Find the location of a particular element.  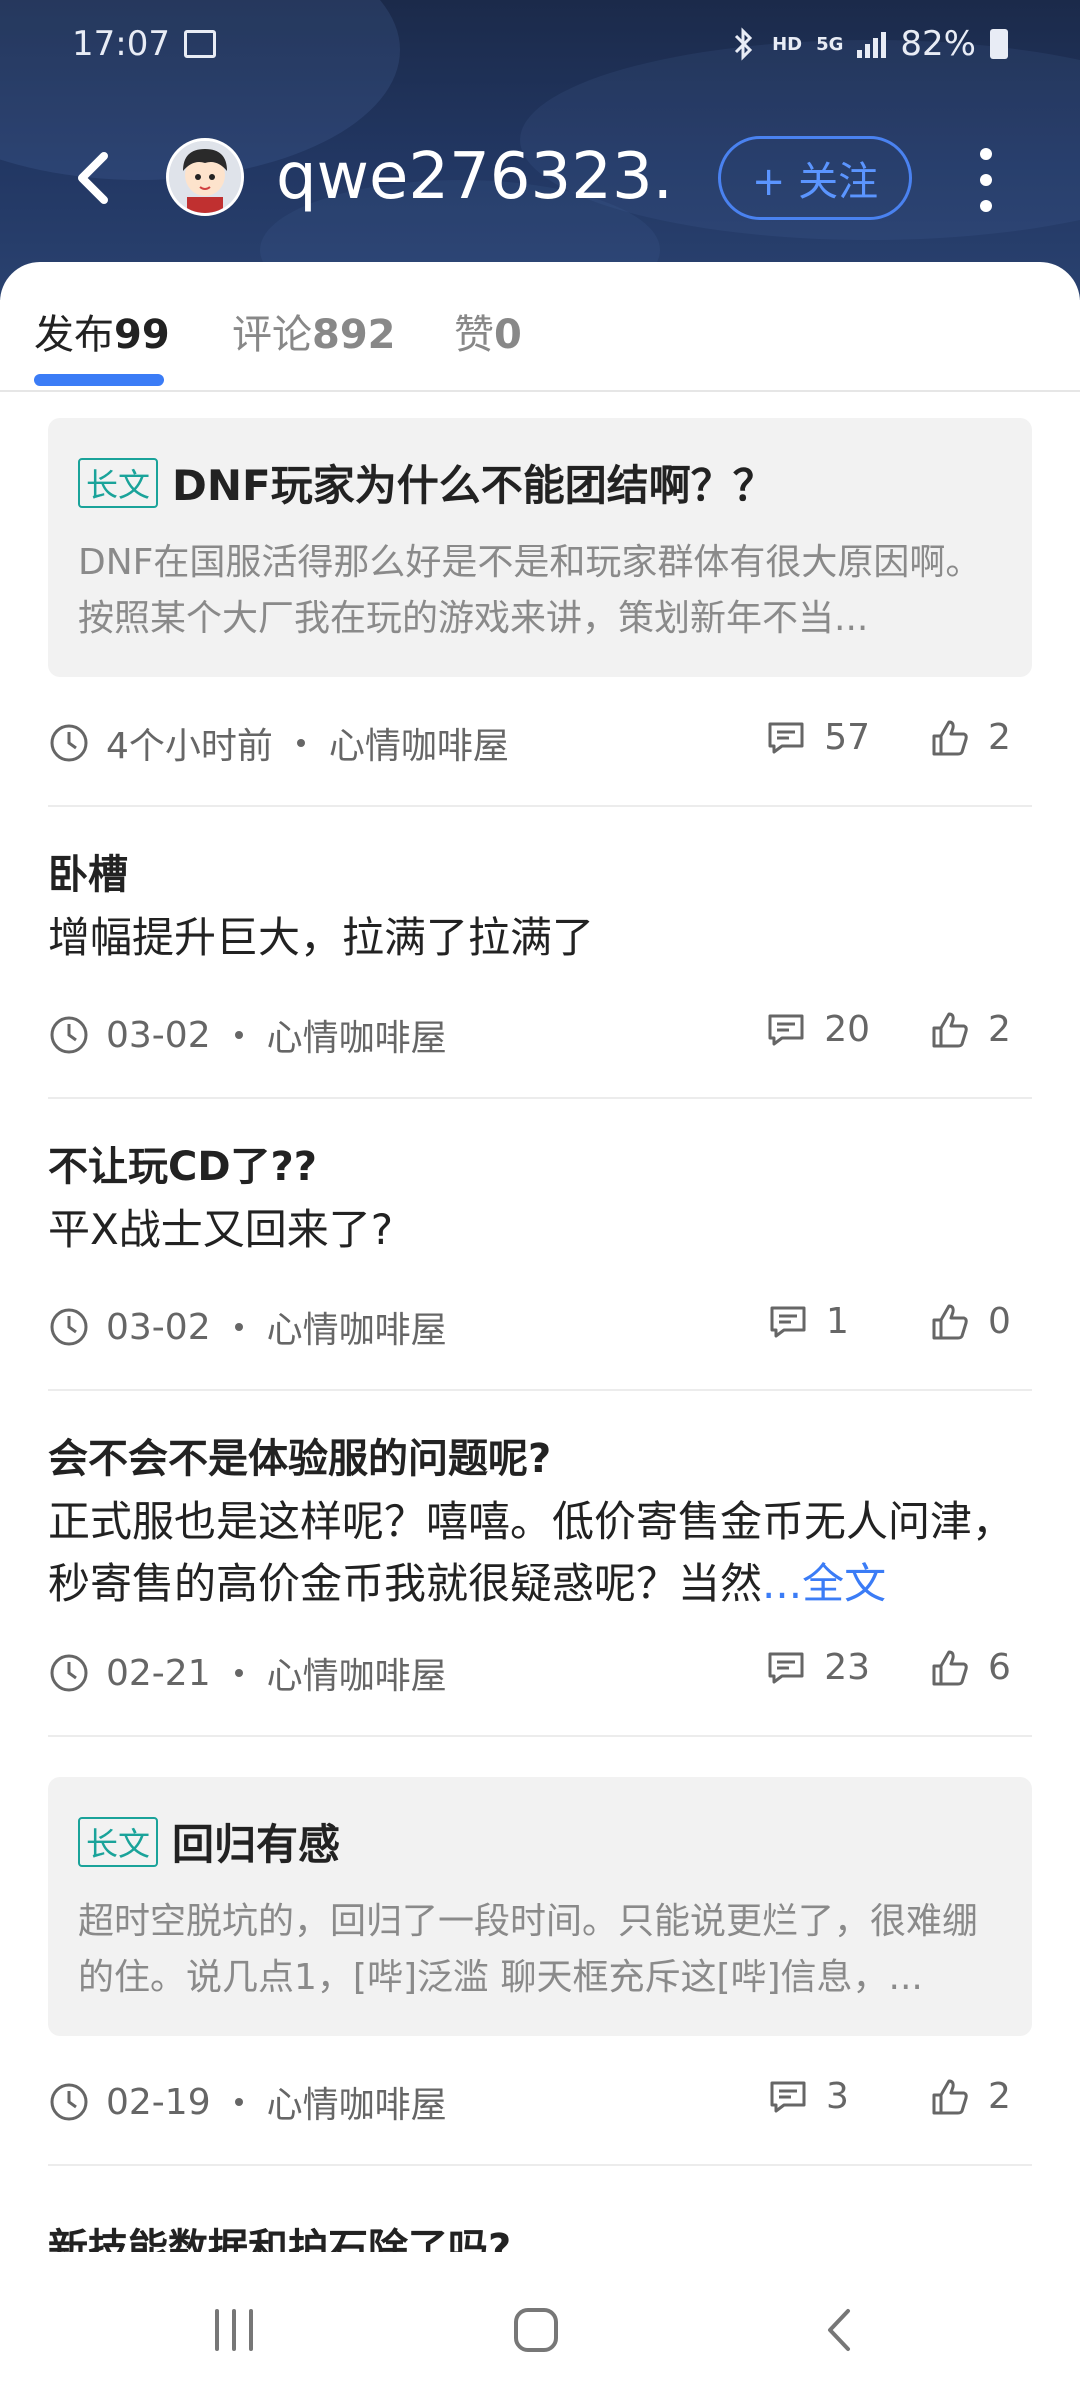

system-back-button is located at coordinates (840, 2330).